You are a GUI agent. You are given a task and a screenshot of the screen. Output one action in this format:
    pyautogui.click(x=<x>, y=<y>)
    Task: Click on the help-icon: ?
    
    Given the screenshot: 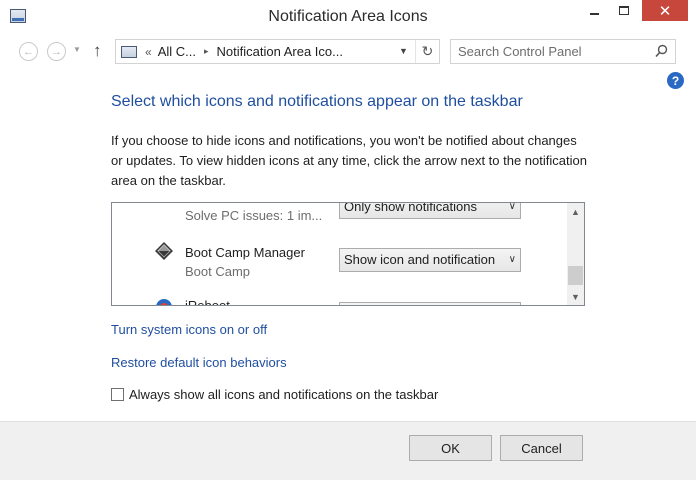 What is the action you would take?
    pyautogui.click(x=675, y=80)
    